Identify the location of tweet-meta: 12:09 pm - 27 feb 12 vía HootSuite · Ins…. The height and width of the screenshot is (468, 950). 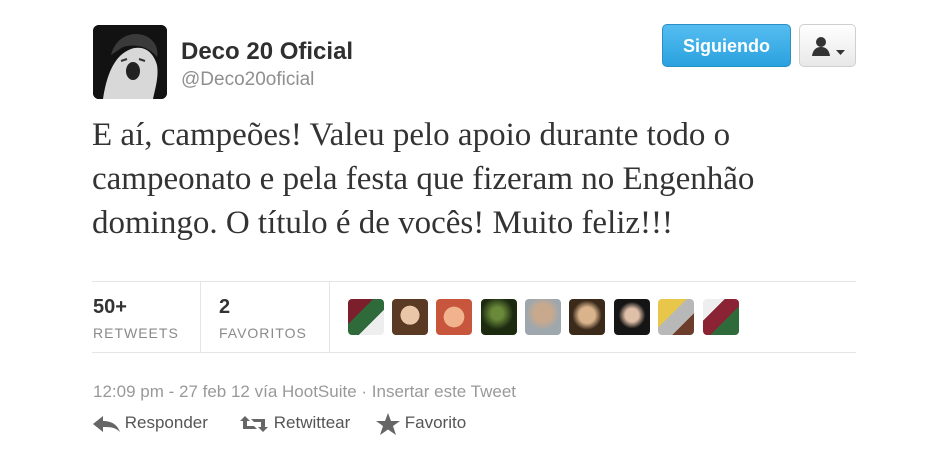
(305, 391).